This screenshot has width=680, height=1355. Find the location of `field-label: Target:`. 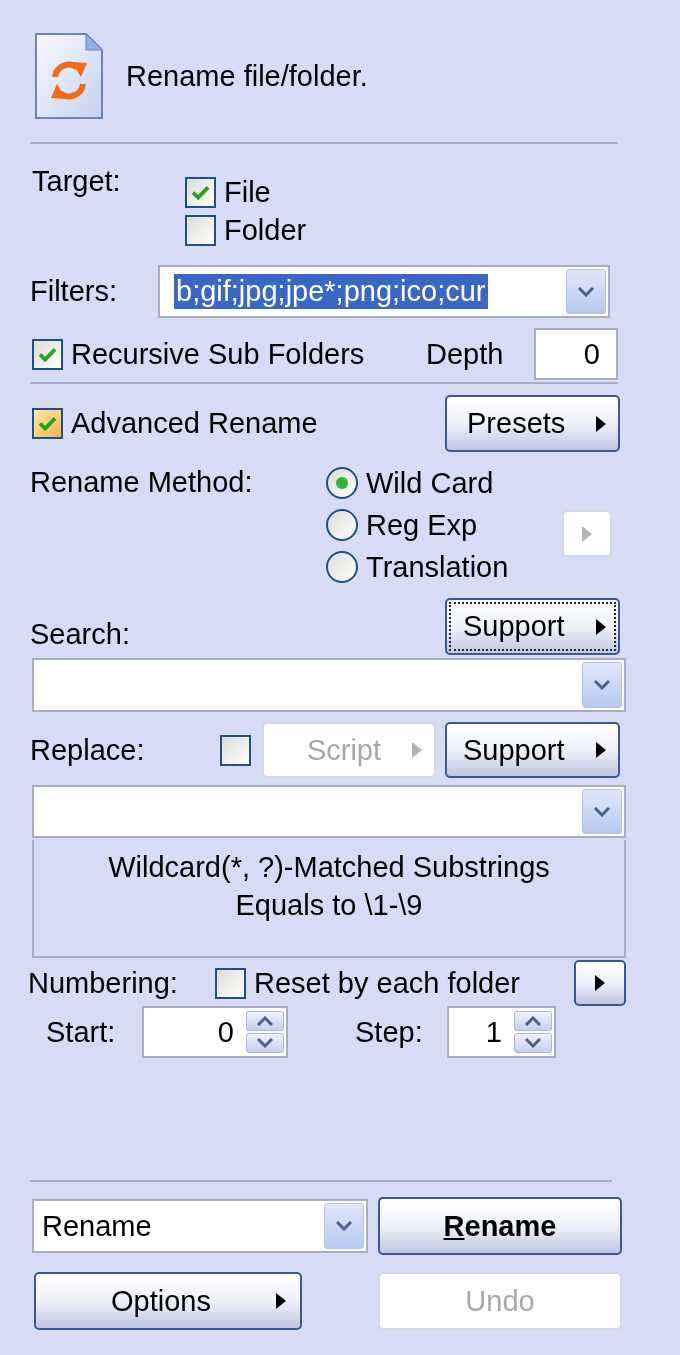

field-label: Target: is located at coordinates (77, 182).